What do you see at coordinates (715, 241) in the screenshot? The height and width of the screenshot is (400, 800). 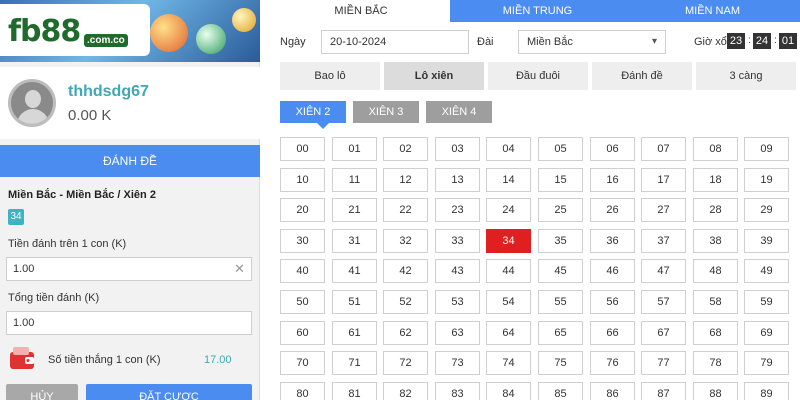 I see `number-cell: 38` at bounding box center [715, 241].